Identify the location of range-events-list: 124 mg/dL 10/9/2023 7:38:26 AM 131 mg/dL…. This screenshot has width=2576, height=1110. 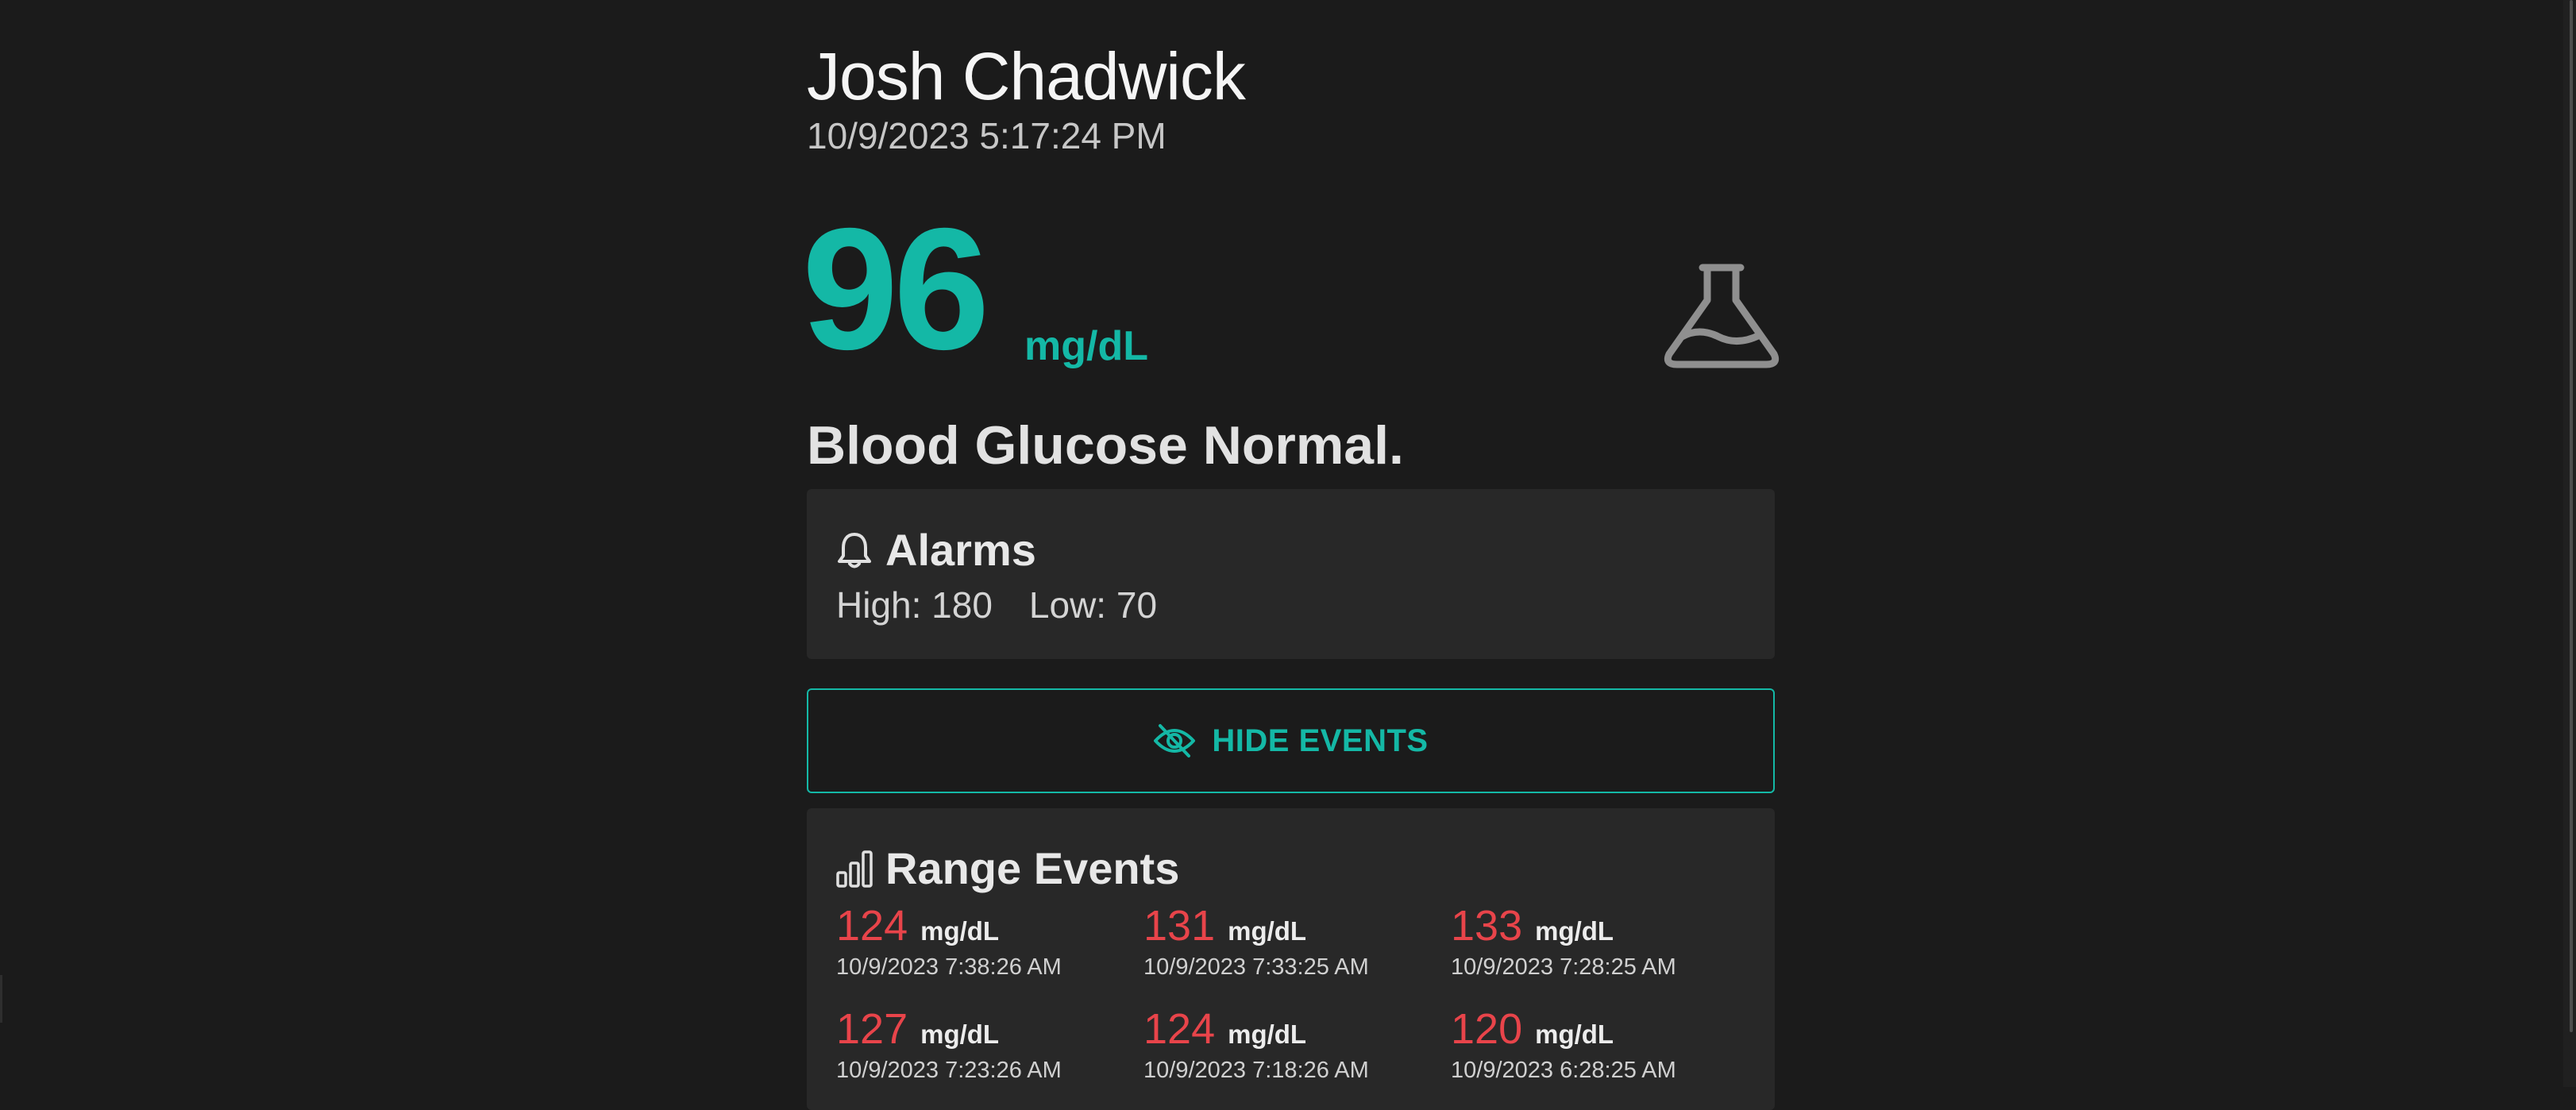
(1292, 993).